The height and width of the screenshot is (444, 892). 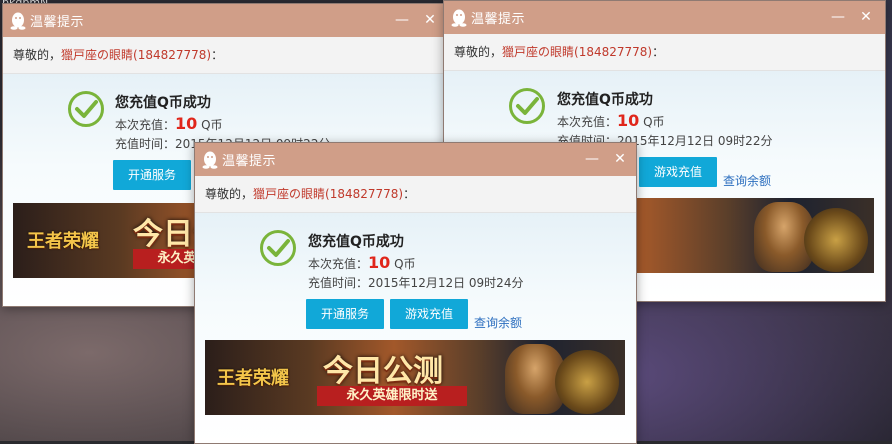 I want to click on game-banner: 王者荣耀 今日公测 永久英雄限时送, so click(x=415, y=377).